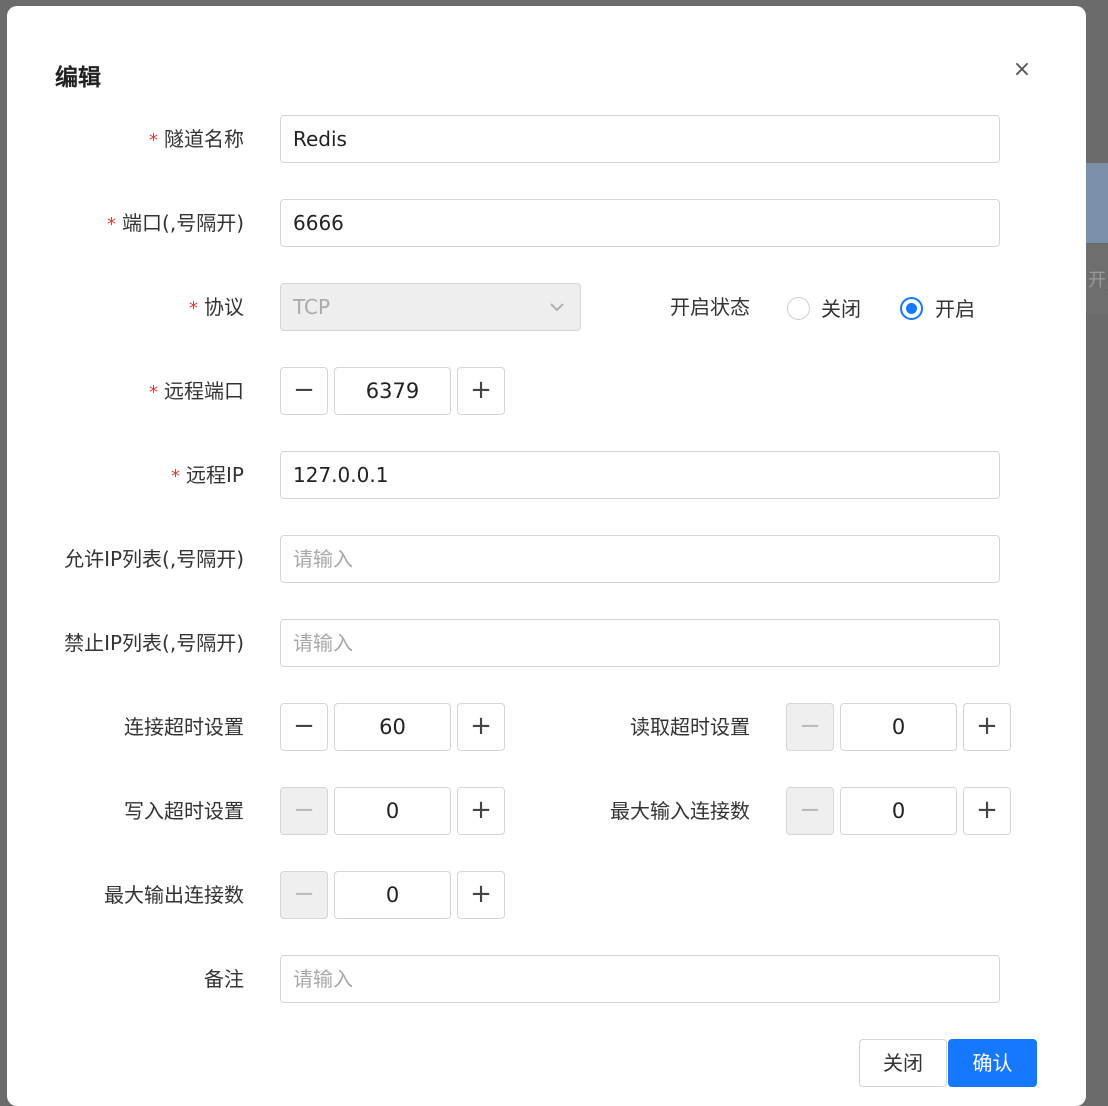 The image size is (1108, 1106). What do you see at coordinates (841, 309) in the screenshot?
I see `status-radio-off-label: 关闭` at bounding box center [841, 309].